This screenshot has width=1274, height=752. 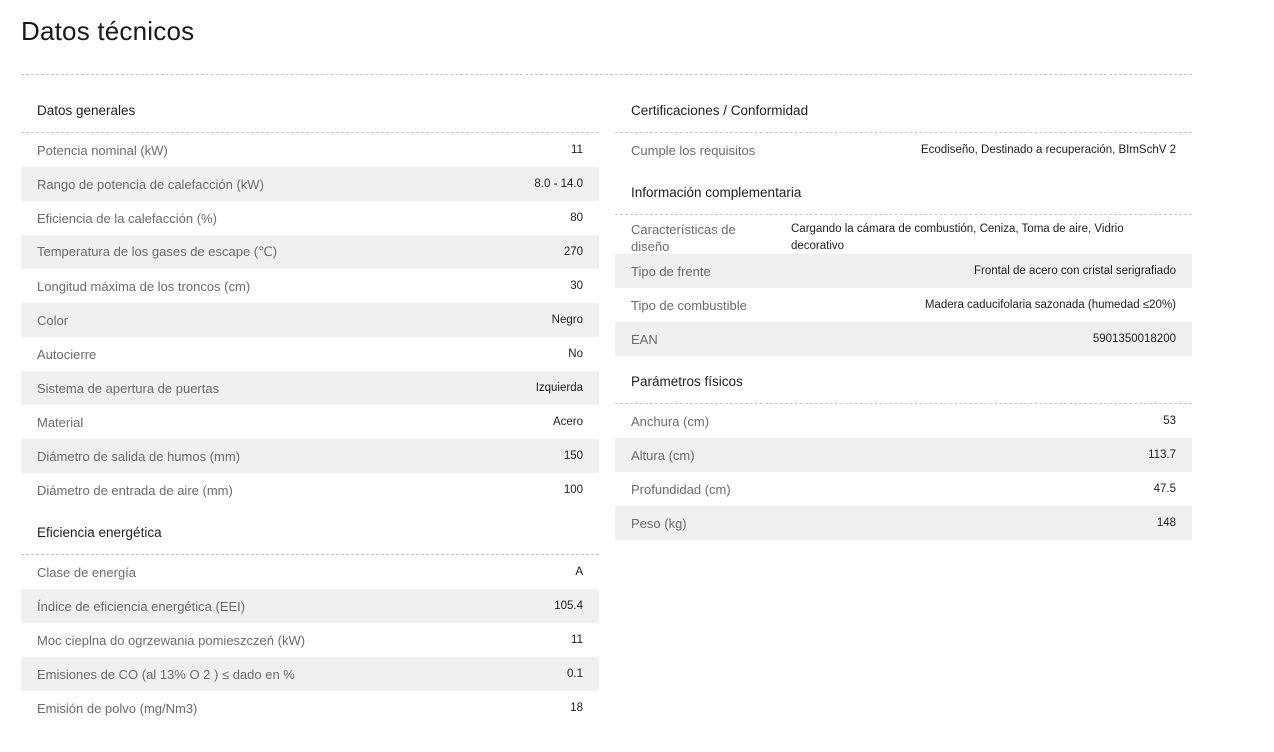 What do you see at coordinates (310, 354) in the screenshot?
I see `spec-row: Autocierre No` at bounding box center [310, 354].